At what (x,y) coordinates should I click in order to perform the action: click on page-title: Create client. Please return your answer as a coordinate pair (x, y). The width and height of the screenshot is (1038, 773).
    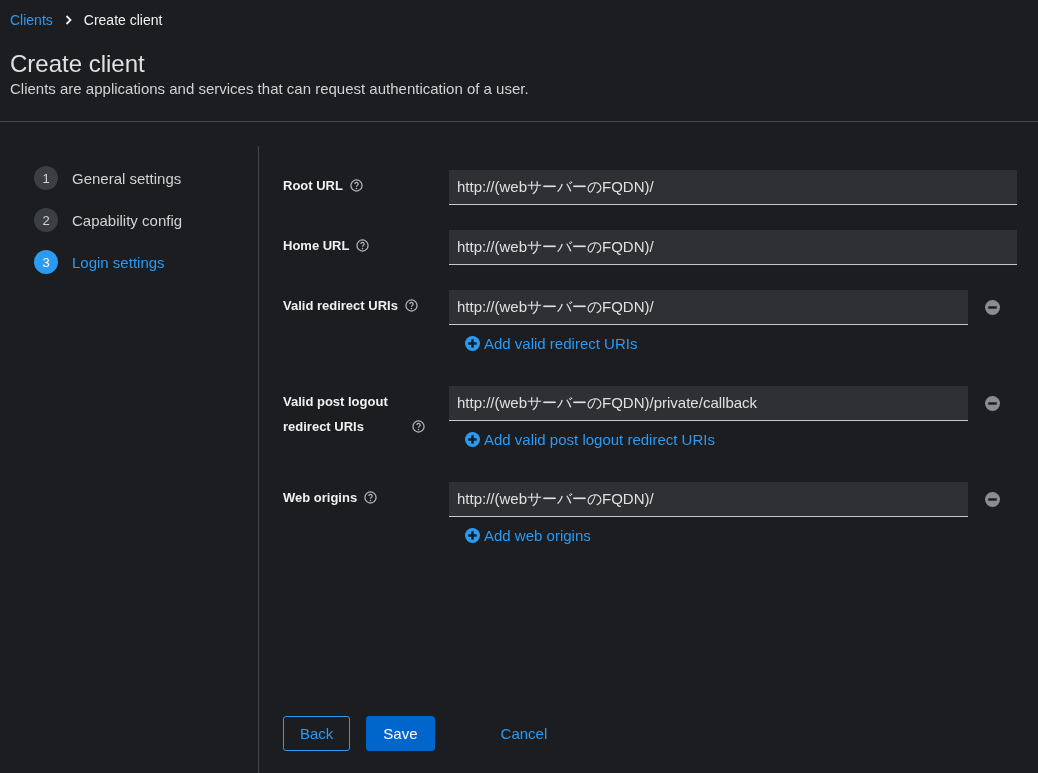
    Looking at the image, I should click on (78, 64).